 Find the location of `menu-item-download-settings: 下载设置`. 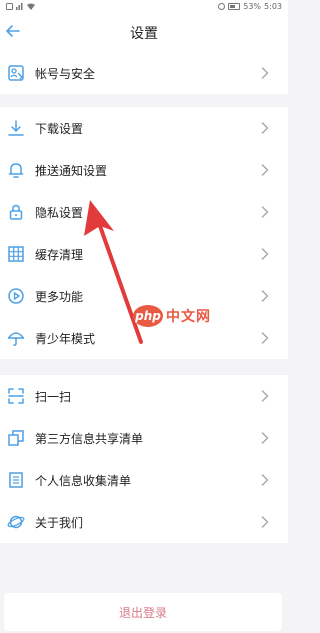

menu-item-download-settings: 下载设置 is located at coordinates (144, 128).